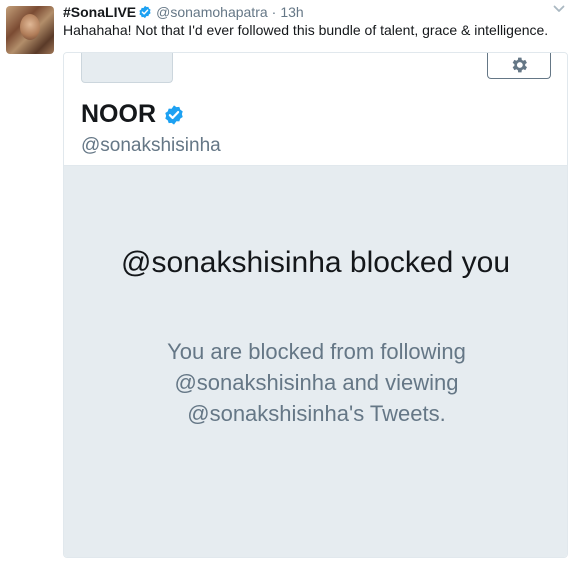 Image resolution: width=572 pixels, height=562 pixels. Describe the element at coordinates (212, 12) in the screenshot. I see `author-handle: @sonamohapatra` at that location.